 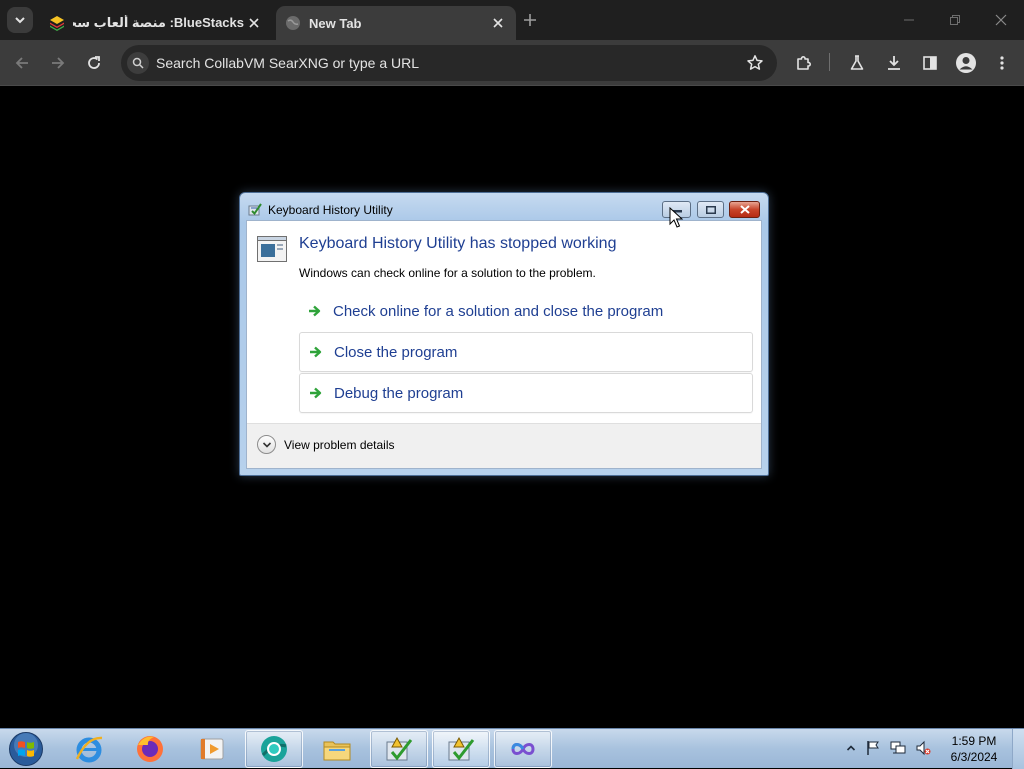 I want to click on clock-time: 1:59 PM, so click(x=974, y=741).